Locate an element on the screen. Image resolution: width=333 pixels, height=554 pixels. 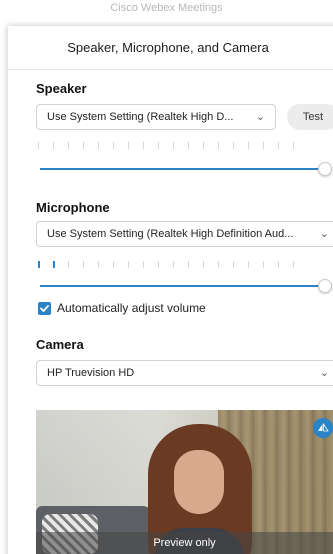
checkmark-icon is located at coordinates (44, 308).